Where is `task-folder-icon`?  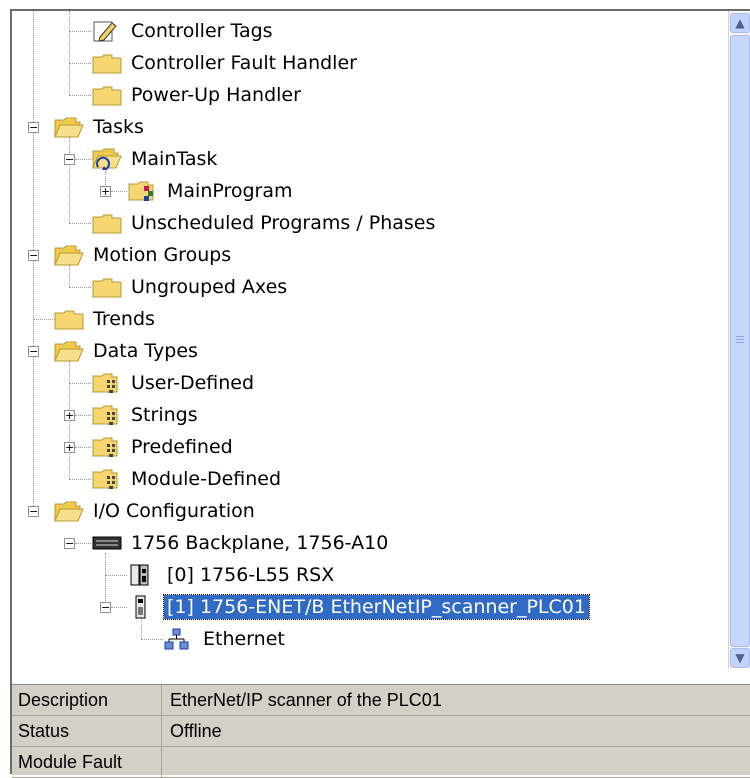 task-folder-icon is located at coordinates (107, 159).